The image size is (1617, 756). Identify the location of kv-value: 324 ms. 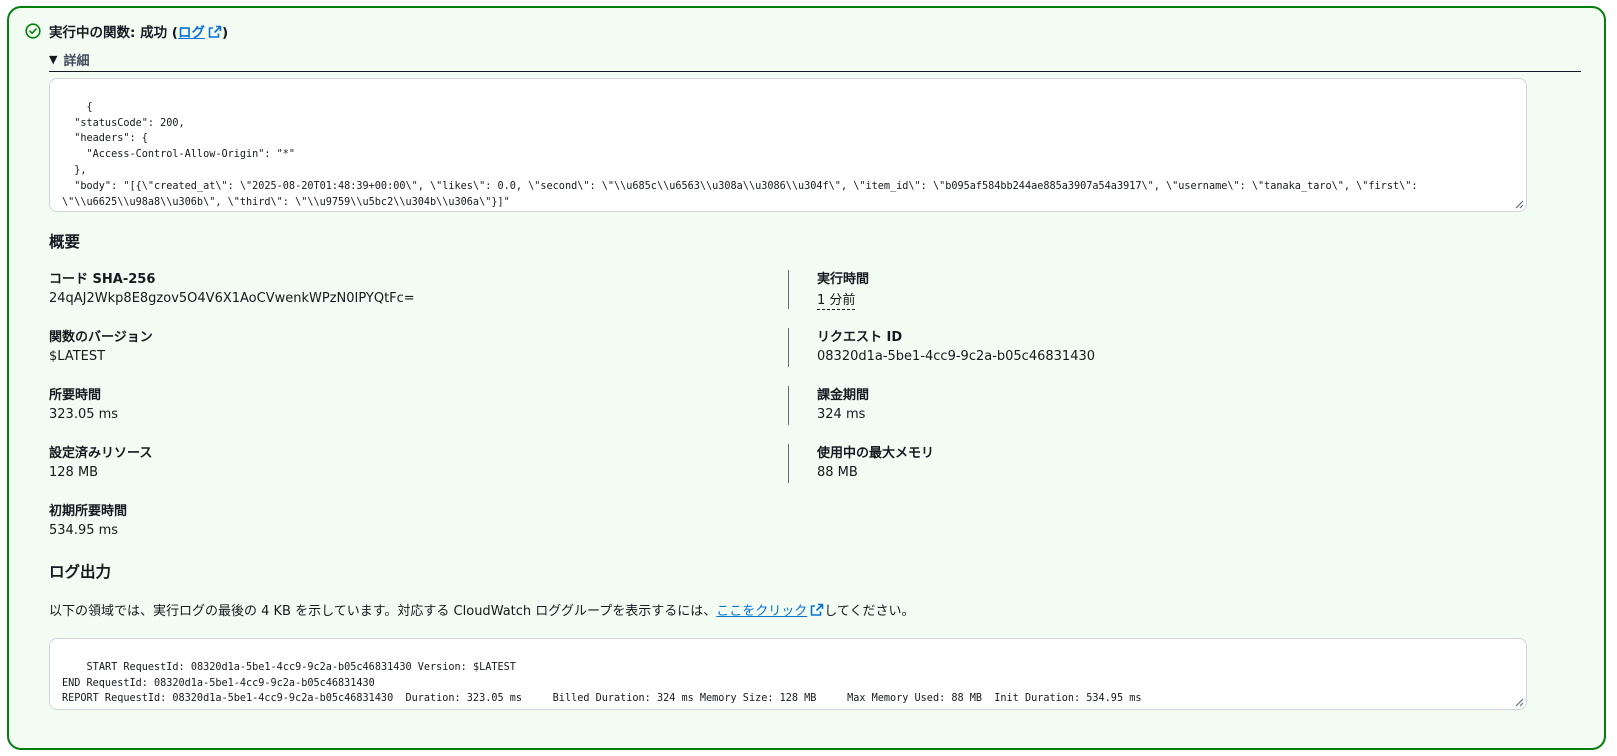
(841, 414).